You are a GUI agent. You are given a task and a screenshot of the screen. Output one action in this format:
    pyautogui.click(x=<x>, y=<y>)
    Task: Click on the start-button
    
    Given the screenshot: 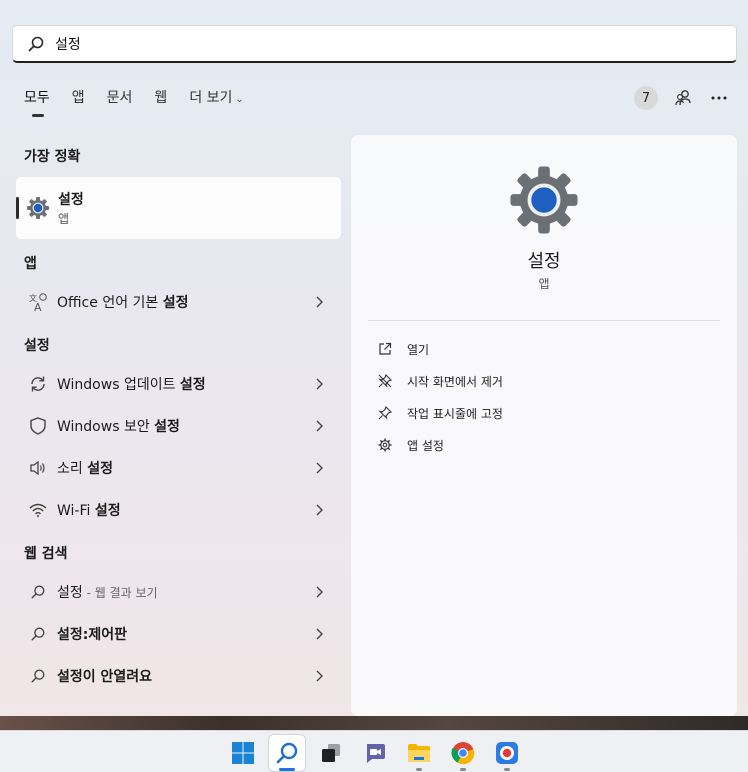 What is the action you would take?
    pyautogui.click(x=243, y=753)
    